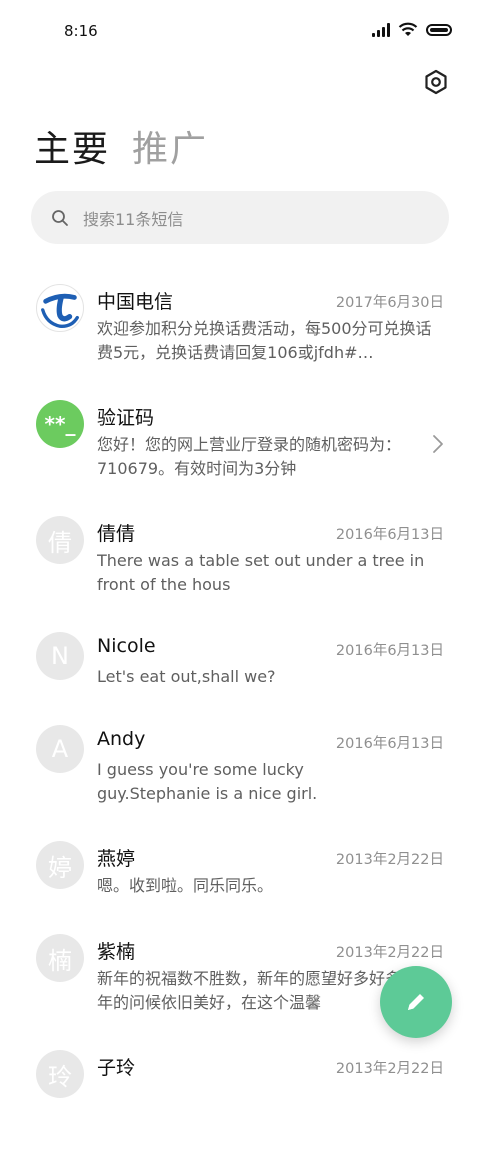 The width and height of the screenshot is (480, 1154). I want to click on gear-hex-icon, so click(436, 82).